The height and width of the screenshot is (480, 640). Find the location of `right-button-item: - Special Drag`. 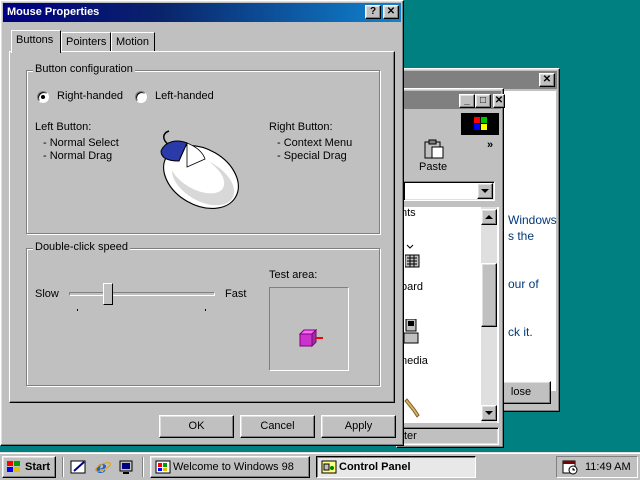

right-button-item: - Special Drag is located at coordinates (312, 156).